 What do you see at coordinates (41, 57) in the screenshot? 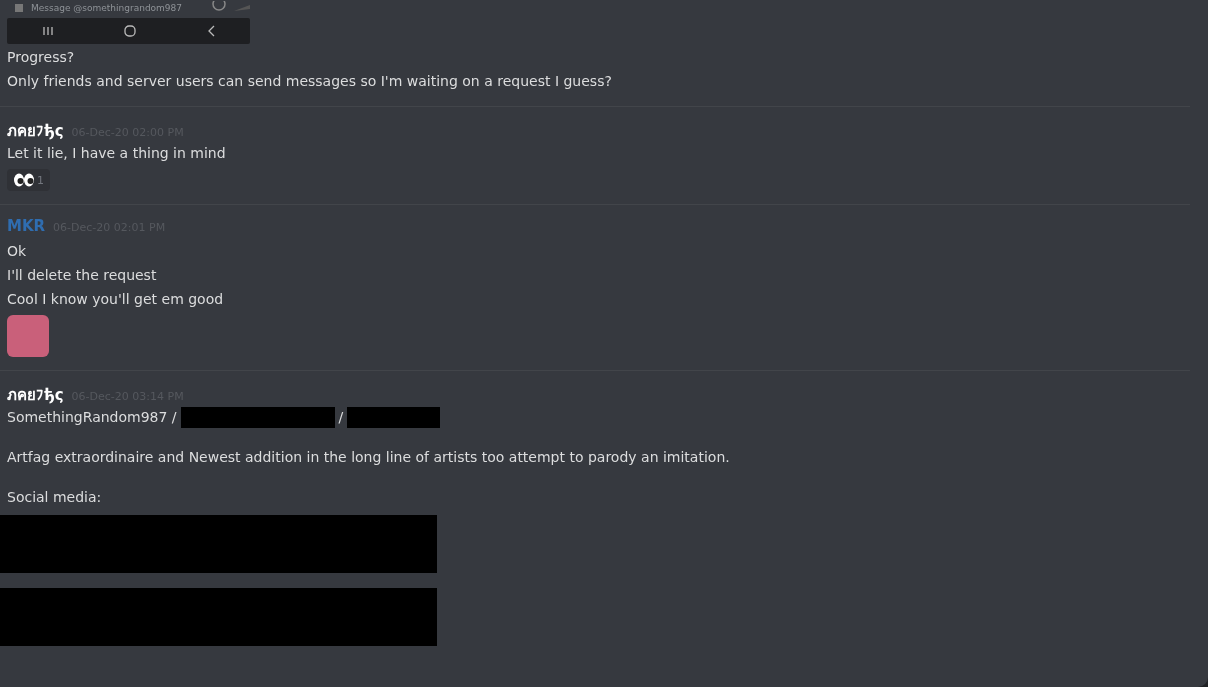
I see `message-text: Progress?` at bounding box center [41, 57].